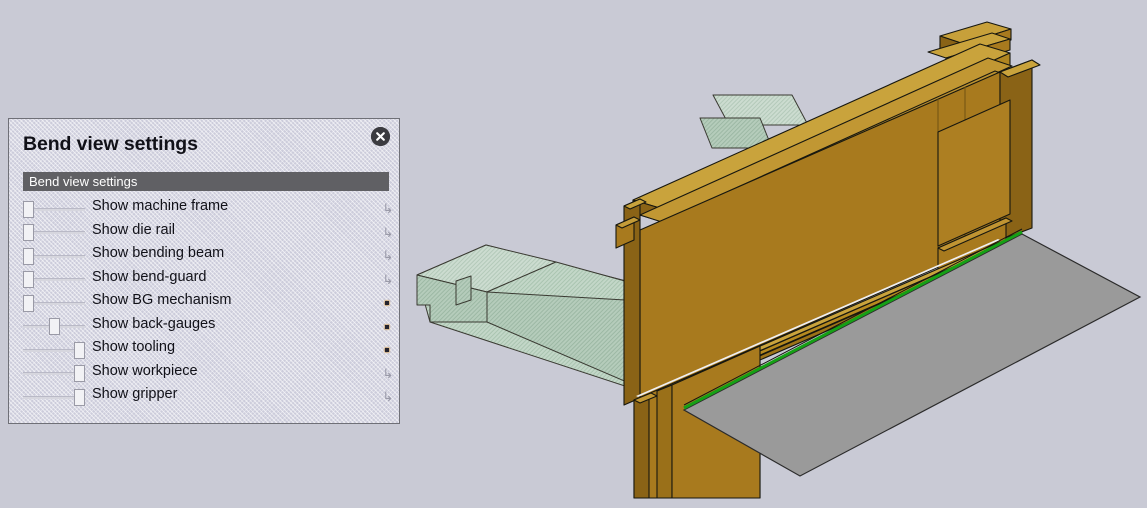 The width and height of the screenshot is (1147, 508). I want to click on setting-label: Show bend-guard, so click(149, 276).